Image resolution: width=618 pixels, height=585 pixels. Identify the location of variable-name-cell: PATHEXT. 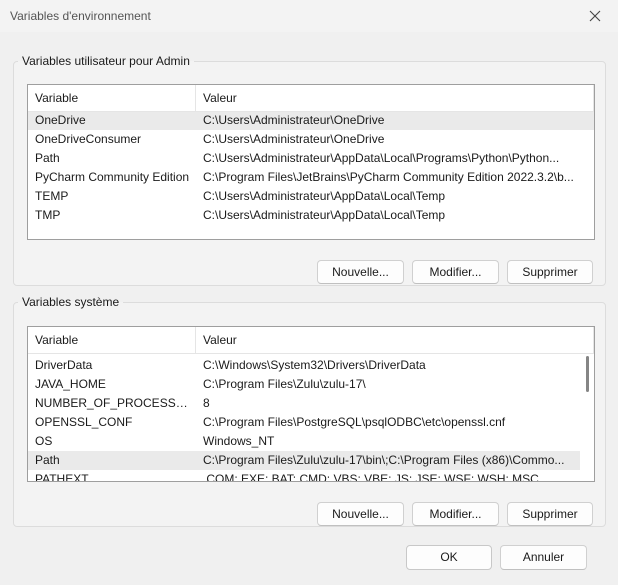
(62, 476).